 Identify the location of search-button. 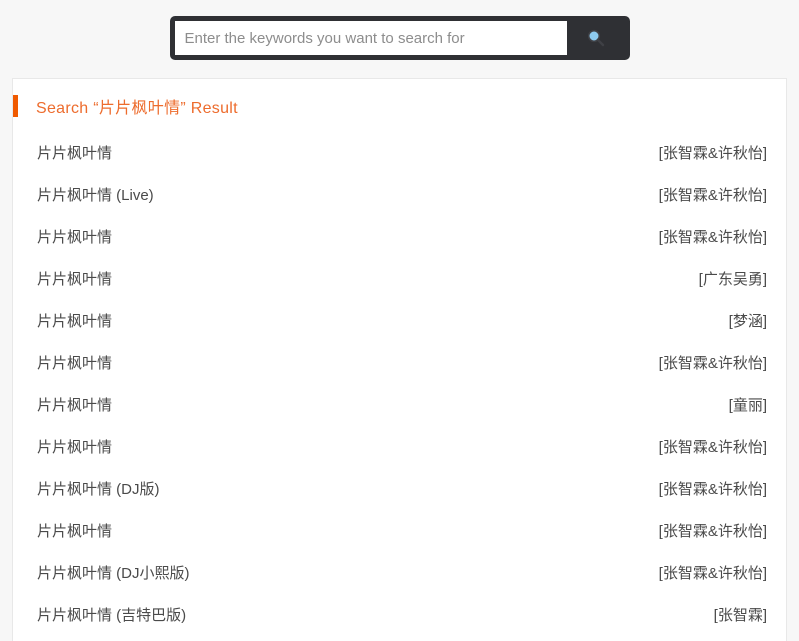
(596, 38).